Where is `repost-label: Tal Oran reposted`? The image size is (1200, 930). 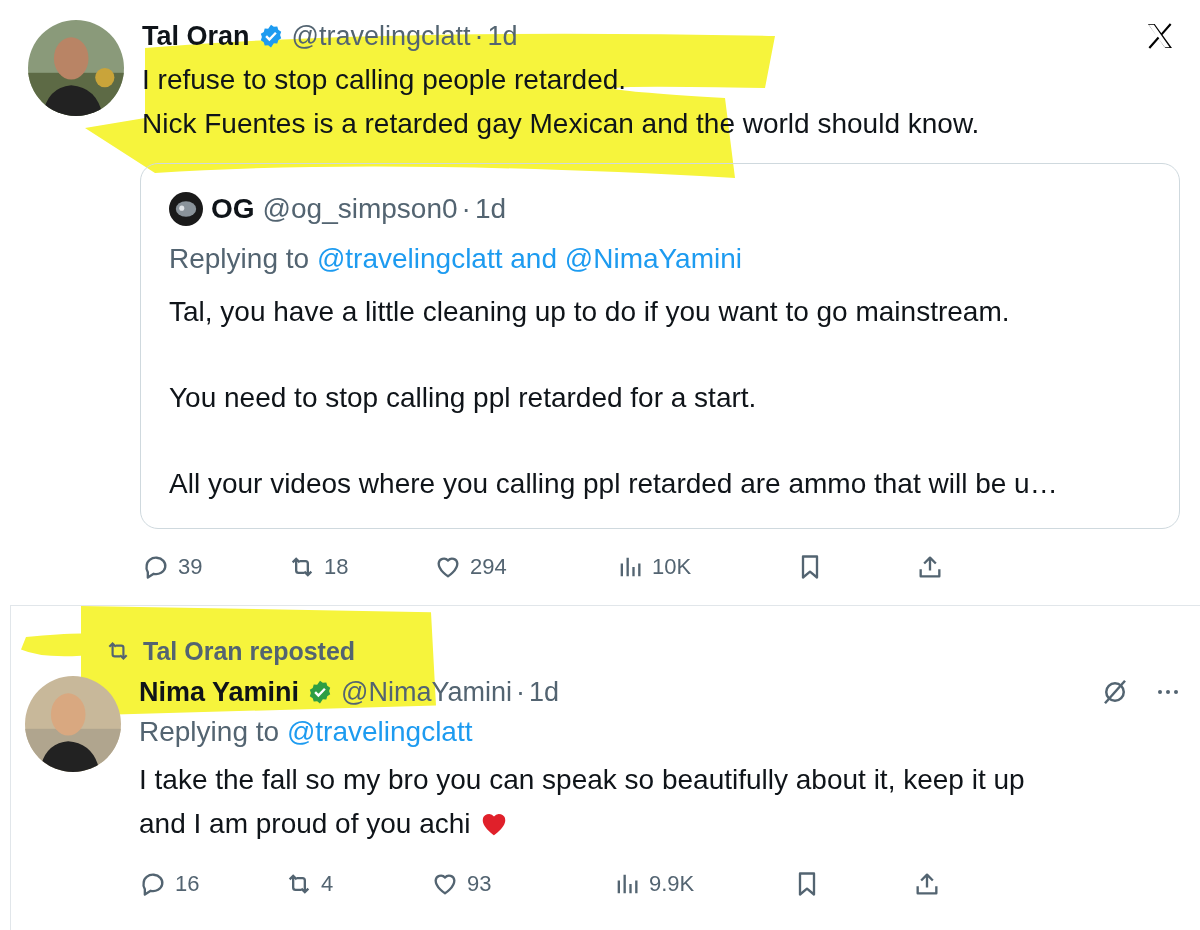
repost-label: Tal Oran reposted is located at coordinates (249, 651).